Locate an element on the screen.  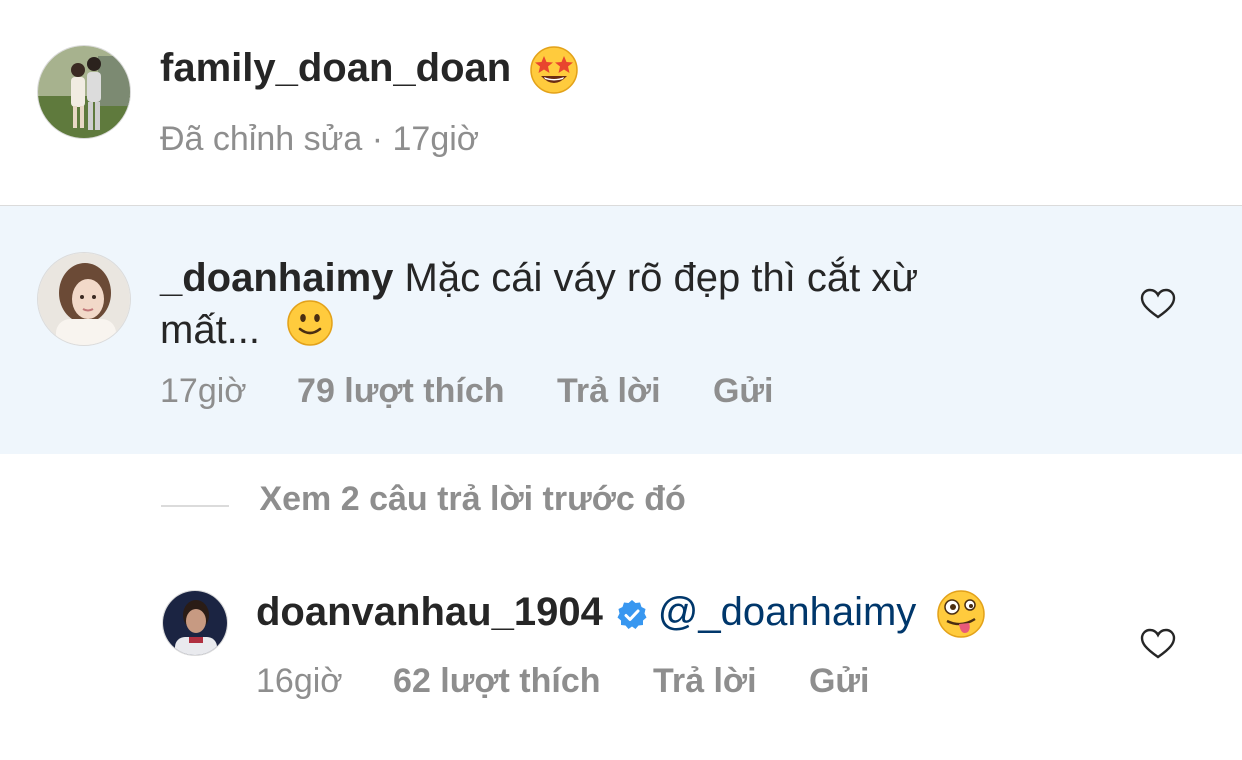
comment-text: Mặc cái váy rõ đẹp thì cắt xừ is located at coordinates (661, 278).